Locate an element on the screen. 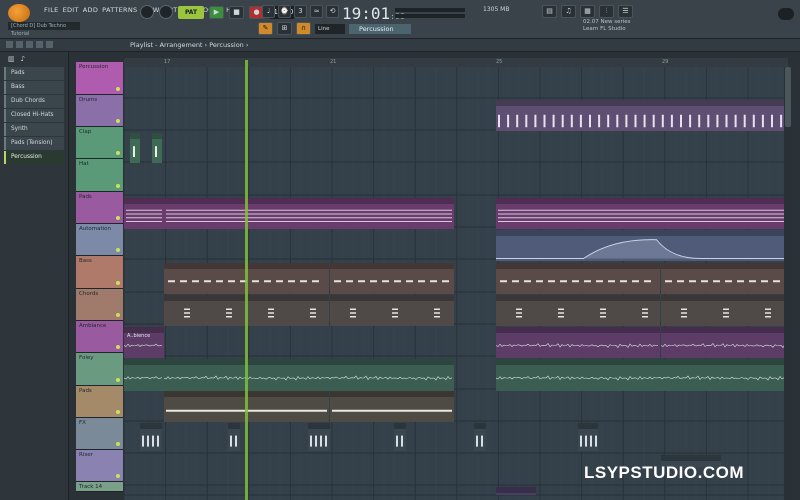 The height and width of the screenshot is (500, 800). vertical-scrollbar is located at coordinates (788, 283).